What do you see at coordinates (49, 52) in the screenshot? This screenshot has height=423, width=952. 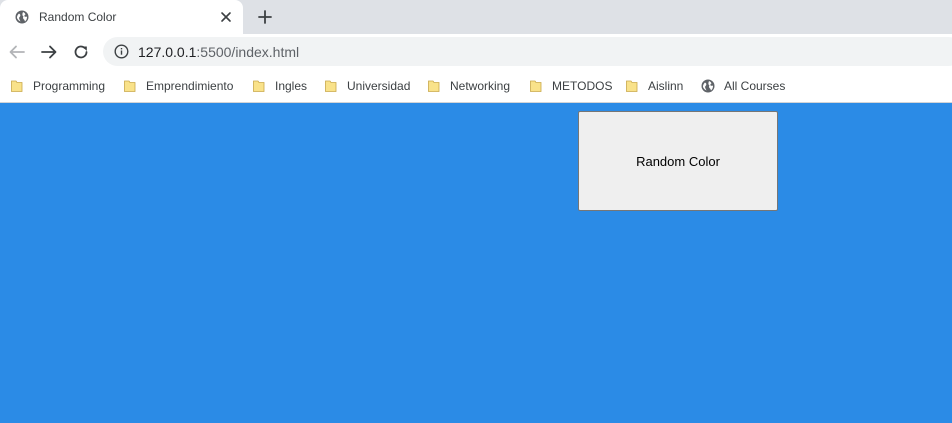 I see `arrow-right-icon` at bounding box center [49, 52].